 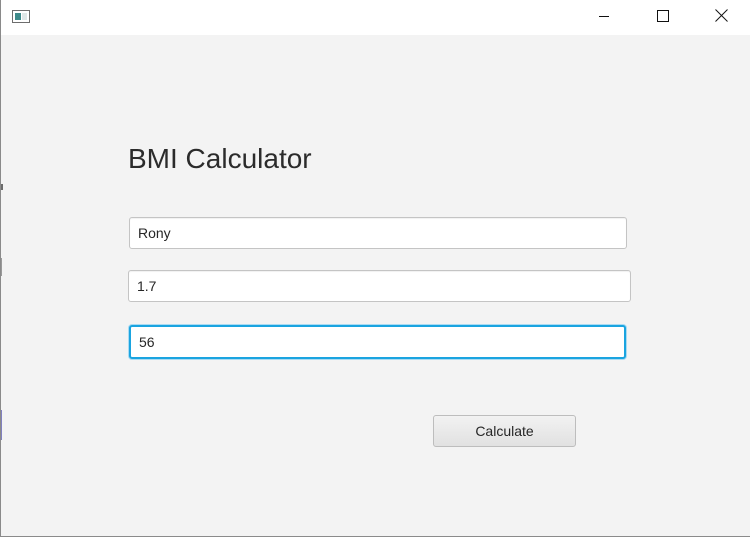 What do you see at coordinates (375, 17) in the screenshot?
I see `title-bar` at bounding box center [375, 17].